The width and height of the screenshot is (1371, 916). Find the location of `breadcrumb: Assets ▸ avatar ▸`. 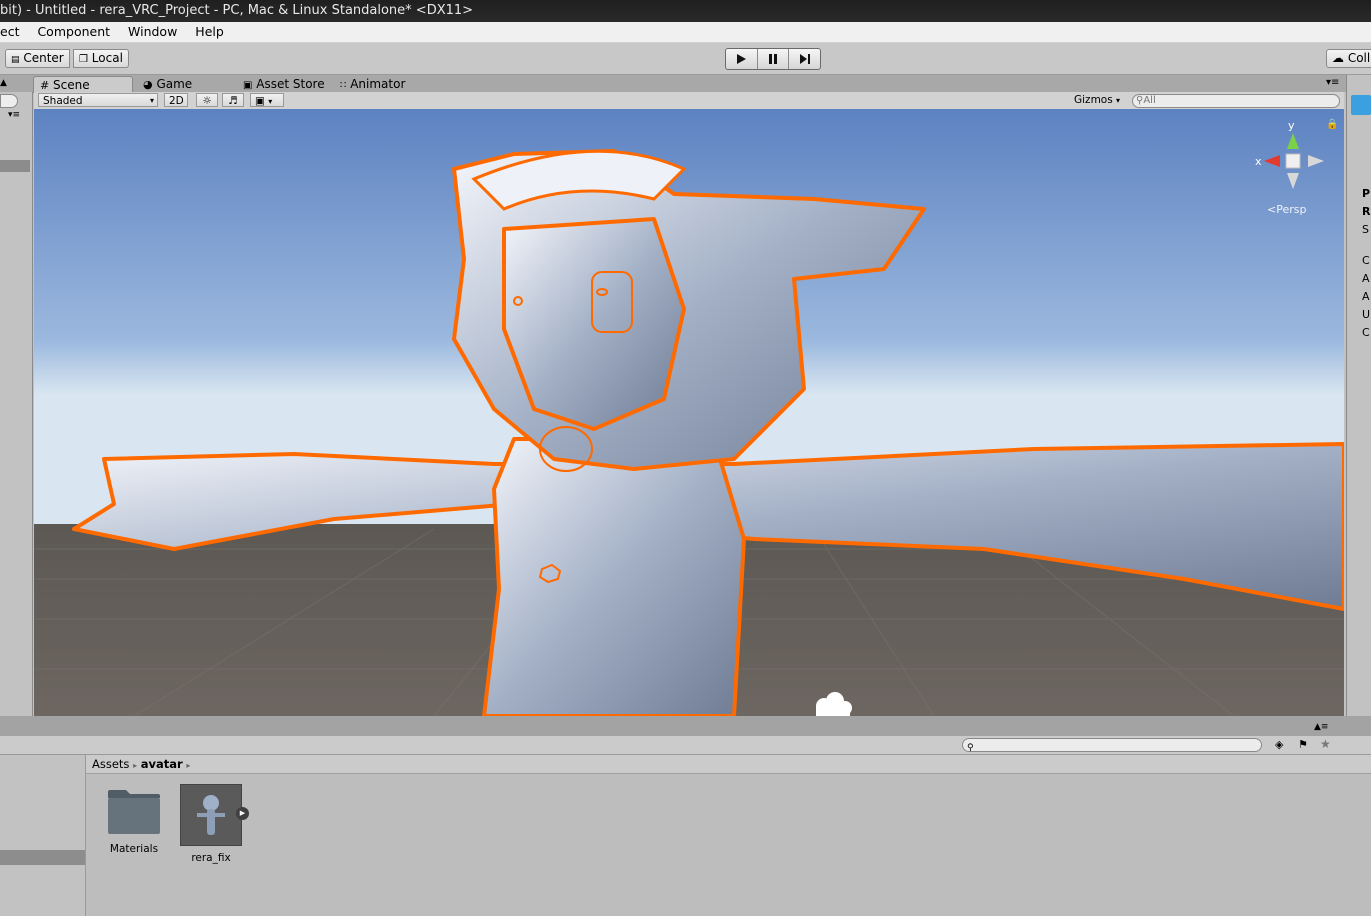

breadcrumb: Assets ▸ avatar ▸ is located at coordinates (728, 764).